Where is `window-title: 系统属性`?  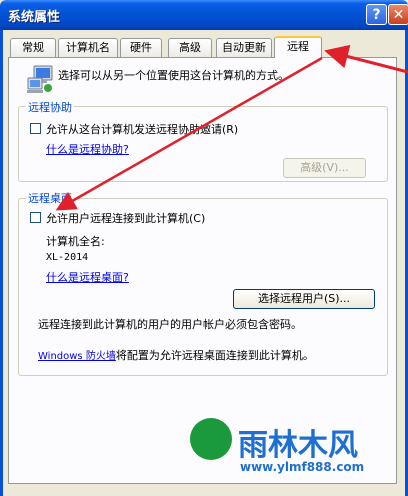
window-title: 系统属性 is located at coordinates (34, 17).